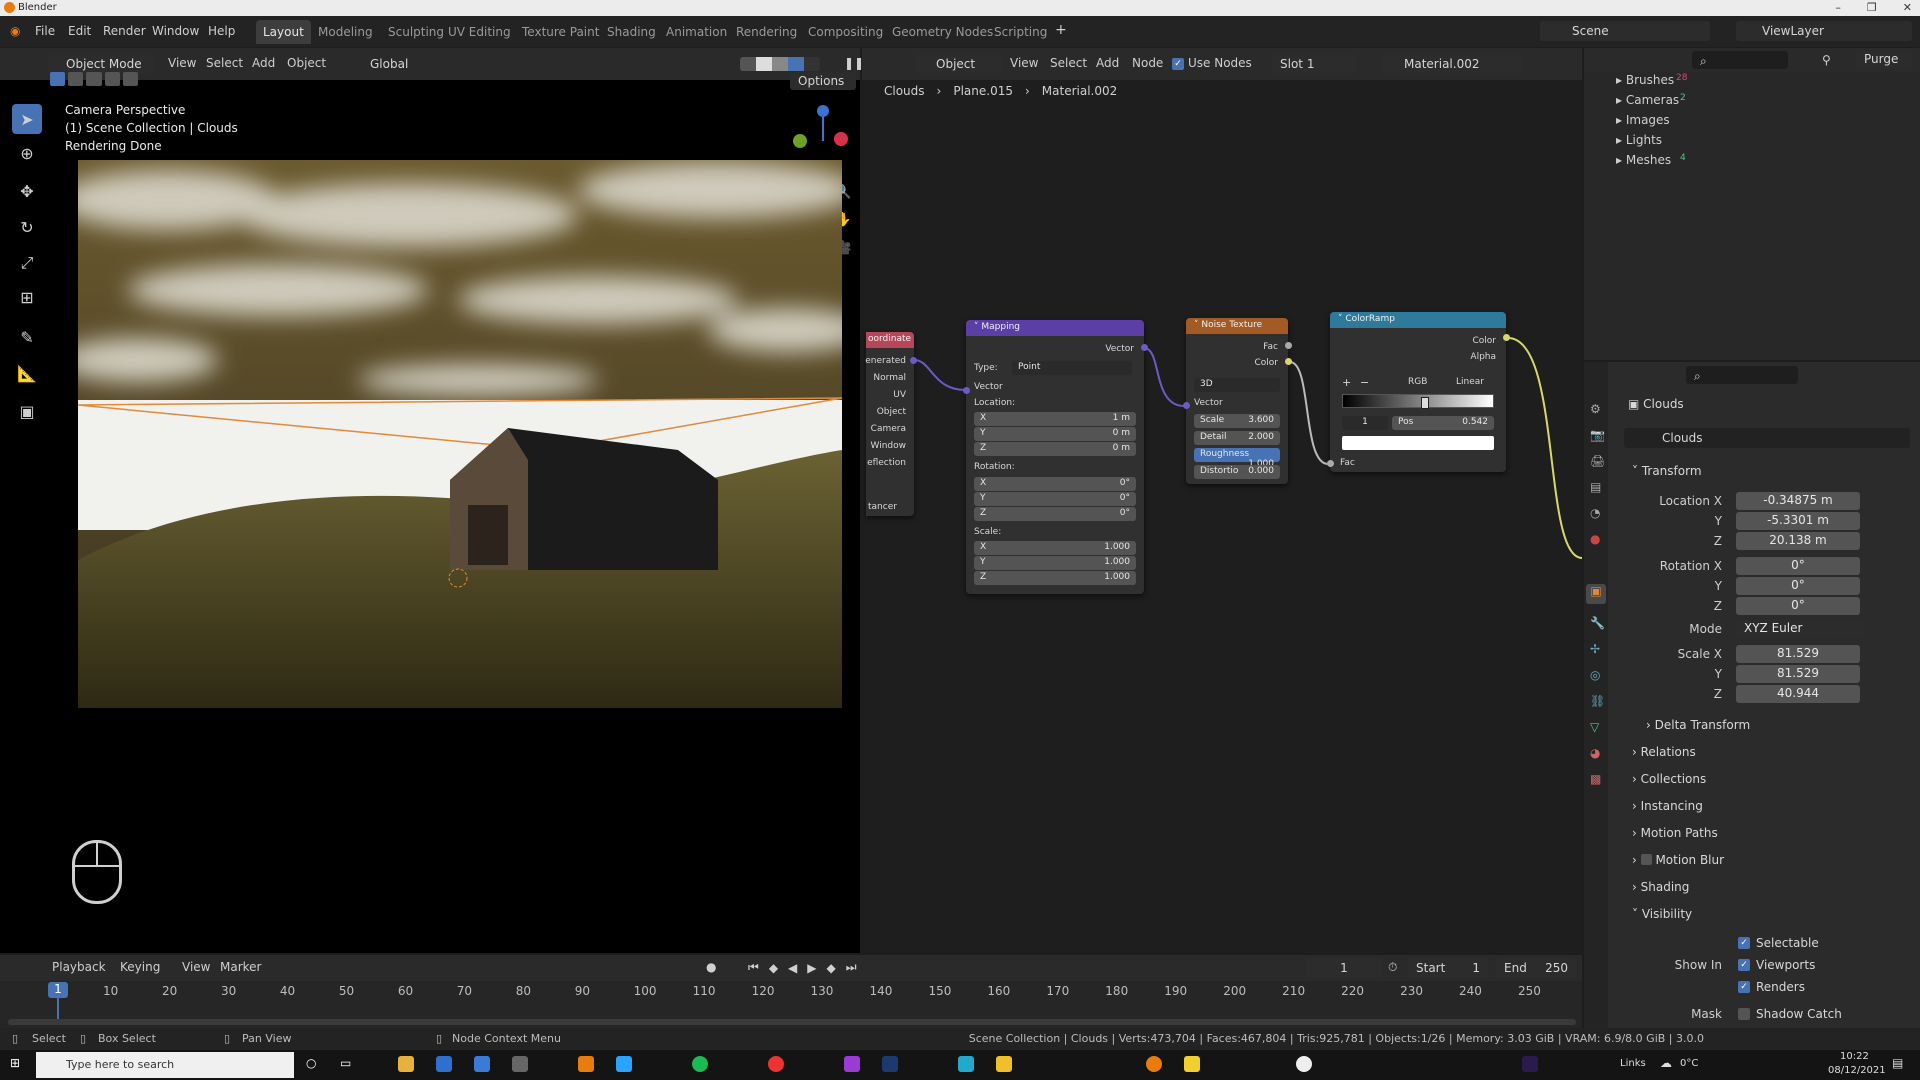  Describe the element at coordinates (1597, 701) in the screenshot. I see `constraints-tab-icon: ⛓` at that location.